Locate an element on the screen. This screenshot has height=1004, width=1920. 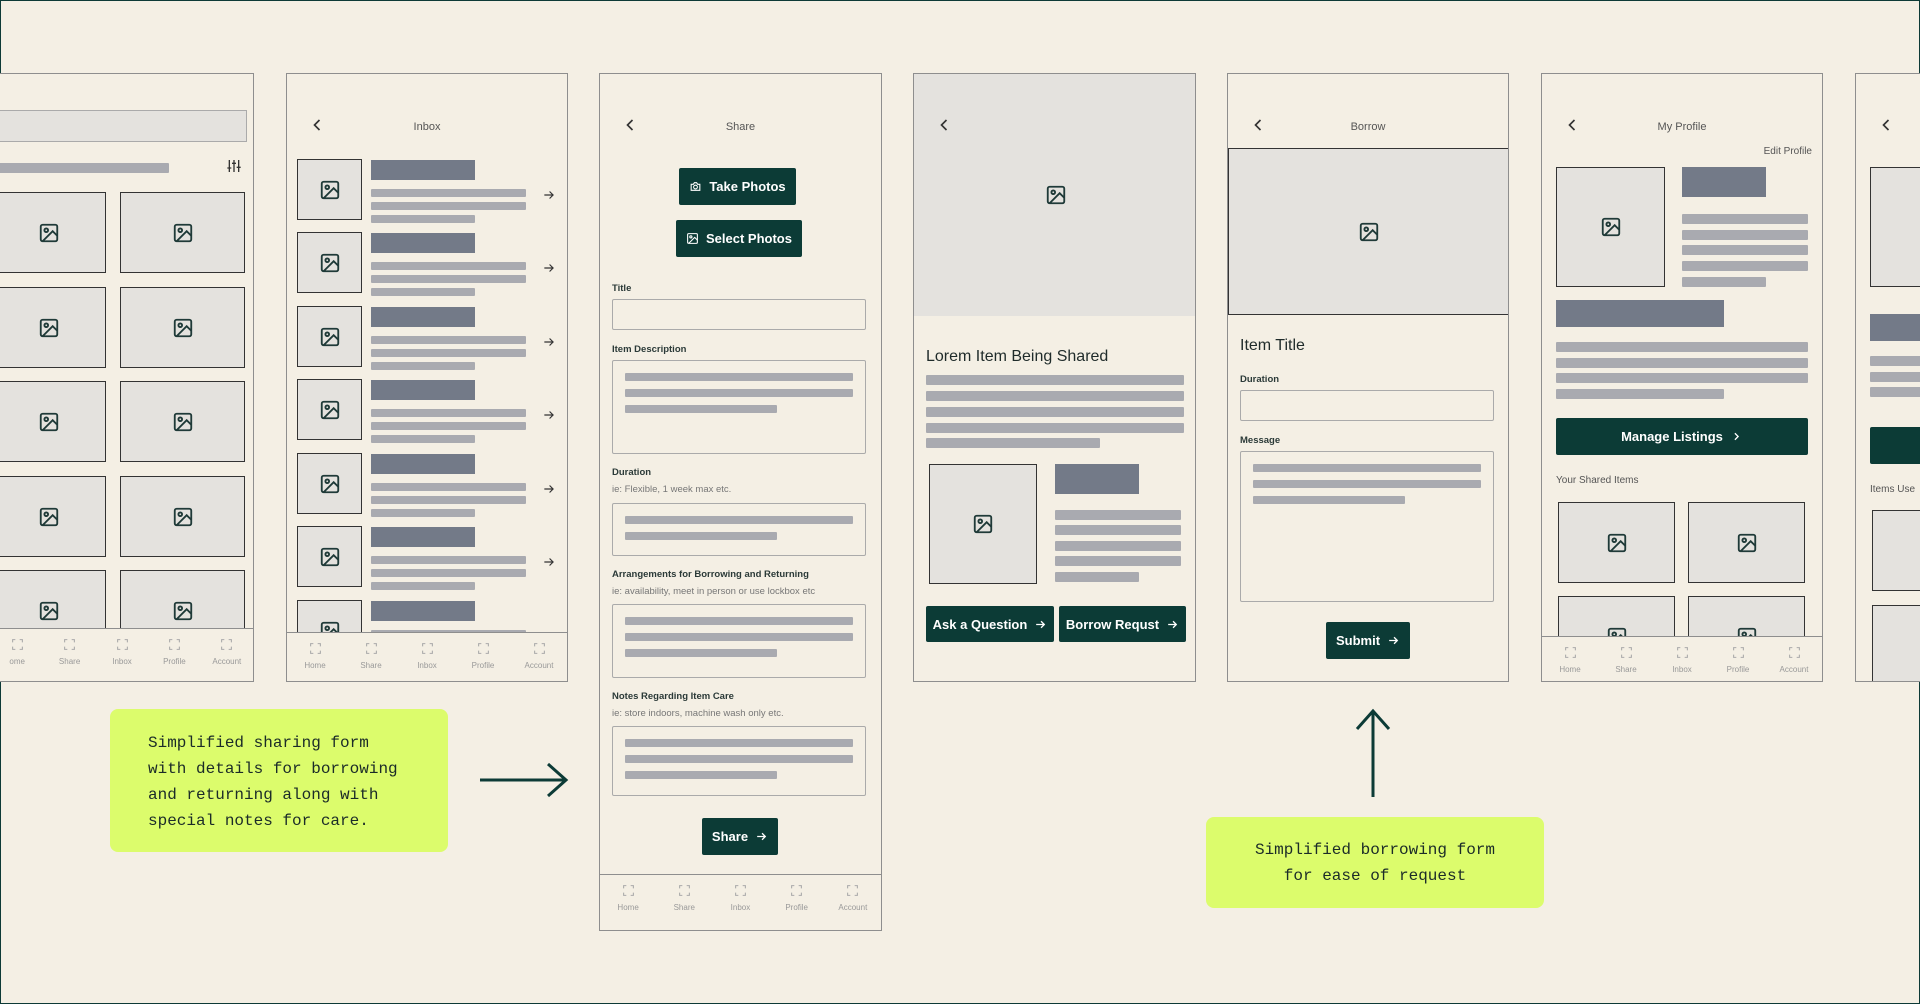
submit-button: Submit is located at coordinates (1368, 640).